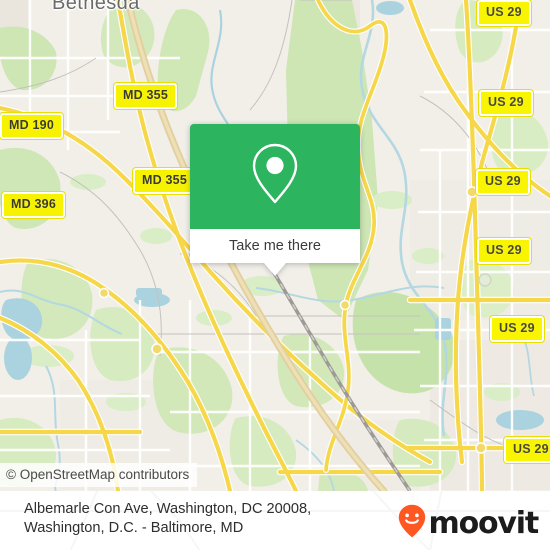  I want to click on moovit-logo: moovit, so click(469, 523).